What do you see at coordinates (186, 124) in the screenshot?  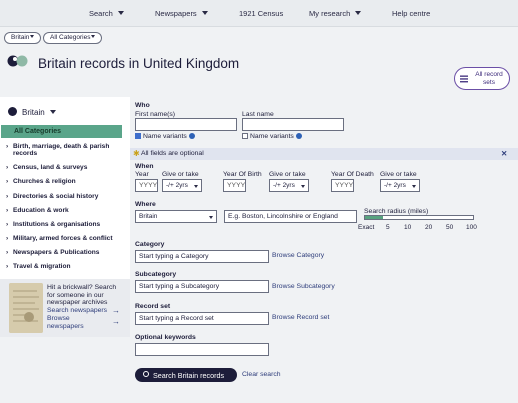 I see `first-name-input` at bounding box center [186, 124].